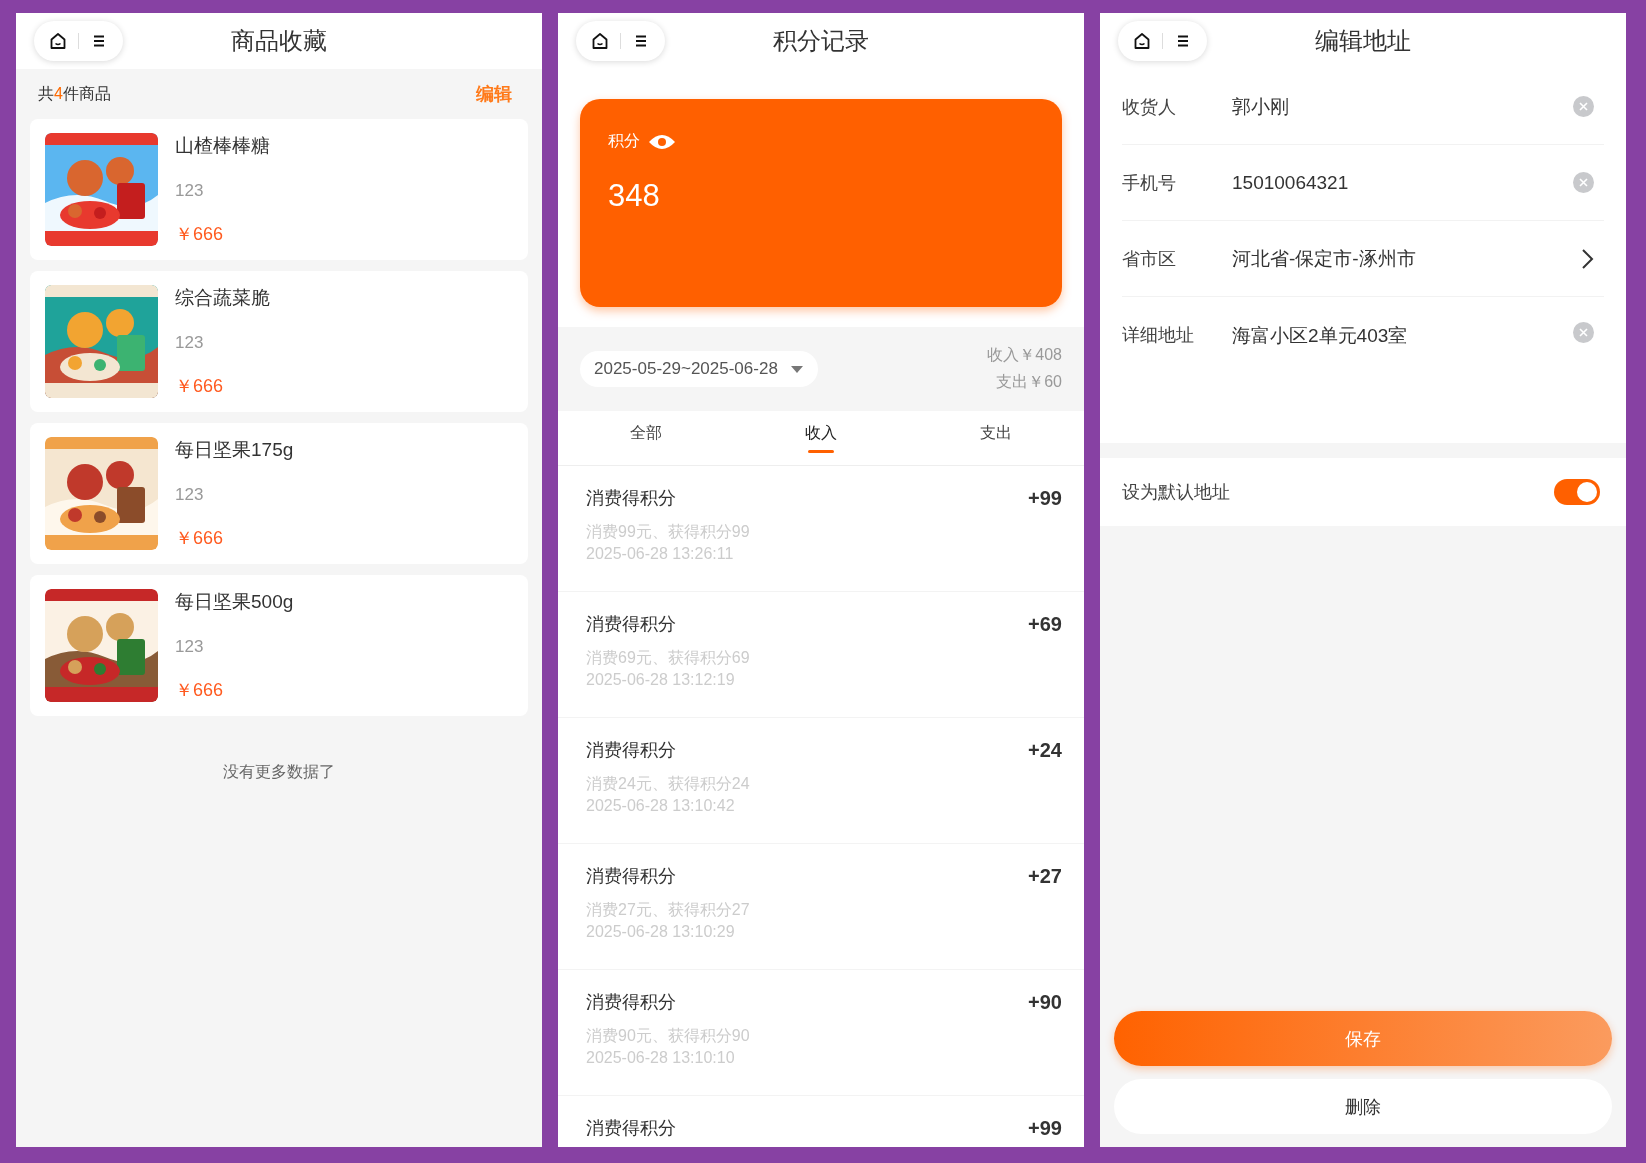 The width and height of the screenshot is (1646, 1163). I want to click on filter-tab: 收入, so click(821, 438).